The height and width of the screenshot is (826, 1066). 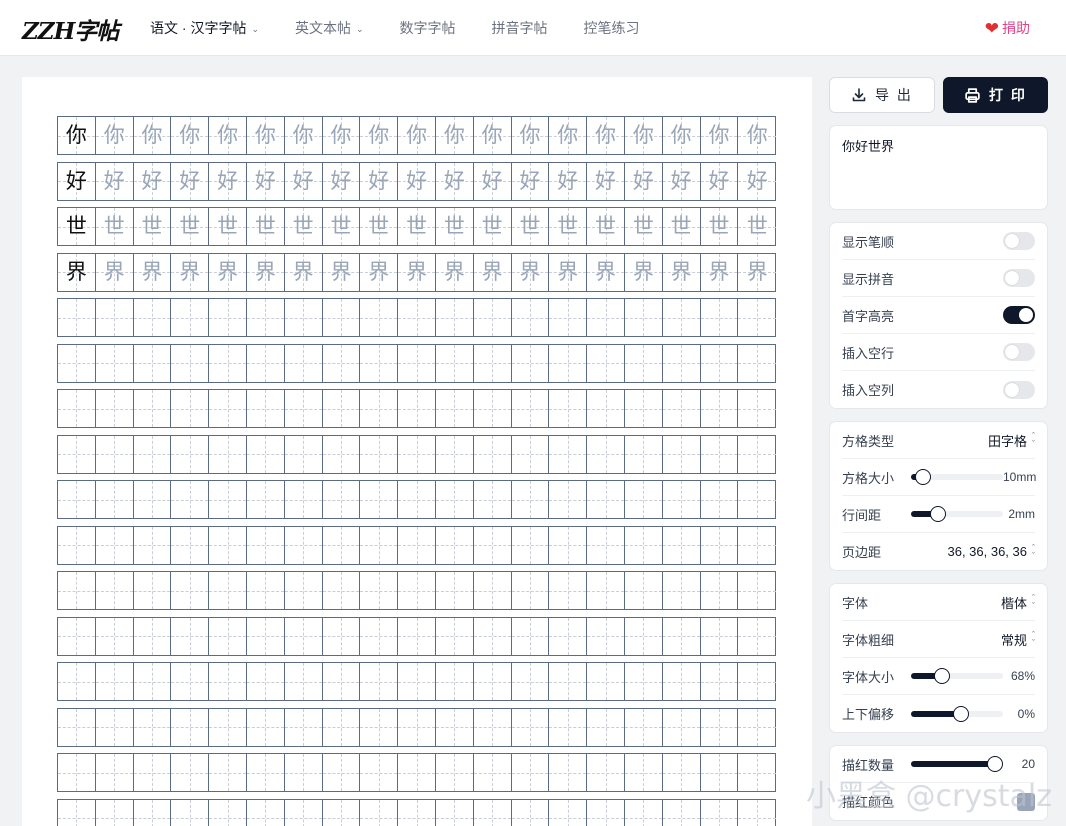 I want to click on logo: ZZH字帖, so click(x=70, y=29).